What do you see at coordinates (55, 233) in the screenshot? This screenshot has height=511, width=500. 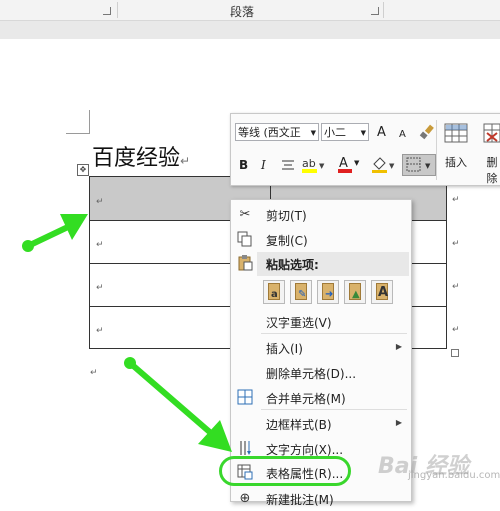 I see `arrow-to-table-icon` at bounding box center [55, 233].